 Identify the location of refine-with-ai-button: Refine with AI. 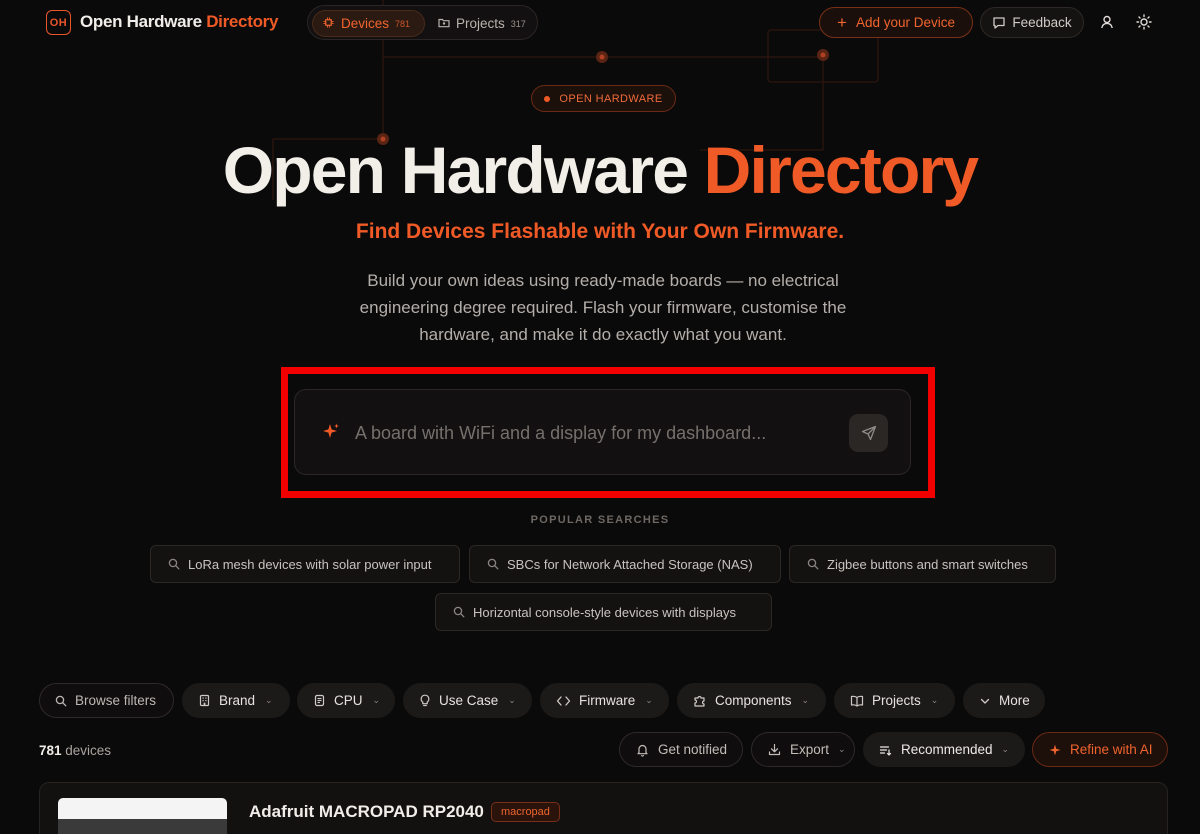
(1100, 749).